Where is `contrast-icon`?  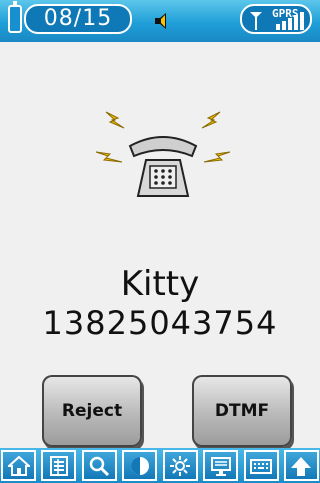
contrast-icon is located at coordinates (139, 465).